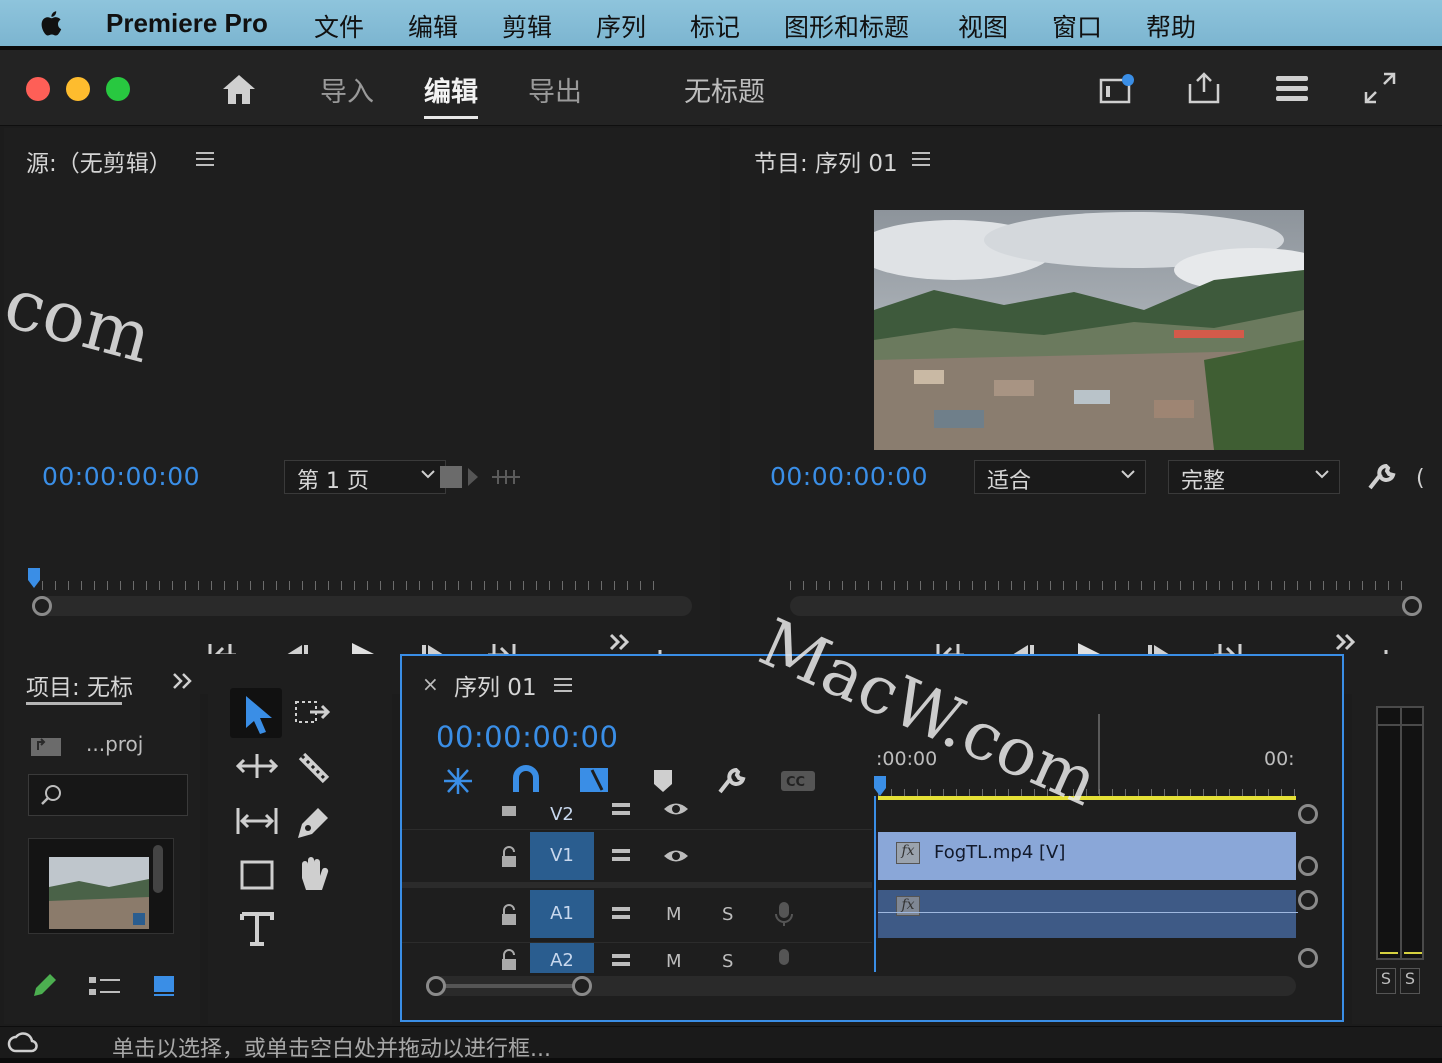 This screenshot has width=1442, height=1063. I want to click on slip-tool-icon, so click(257, 821).